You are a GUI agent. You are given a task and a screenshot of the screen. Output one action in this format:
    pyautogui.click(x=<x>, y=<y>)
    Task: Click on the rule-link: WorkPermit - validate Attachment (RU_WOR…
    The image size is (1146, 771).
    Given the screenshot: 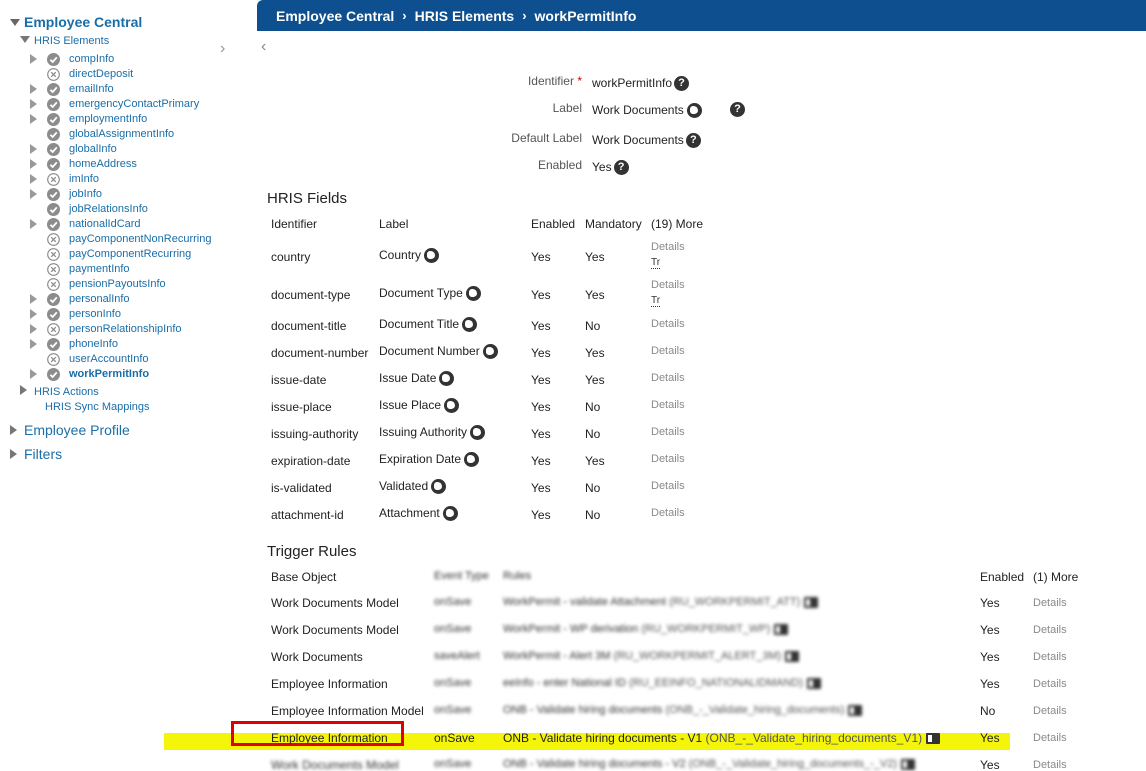 What is the action you would take?
    pyautogui.click(x=661, y=602)
    